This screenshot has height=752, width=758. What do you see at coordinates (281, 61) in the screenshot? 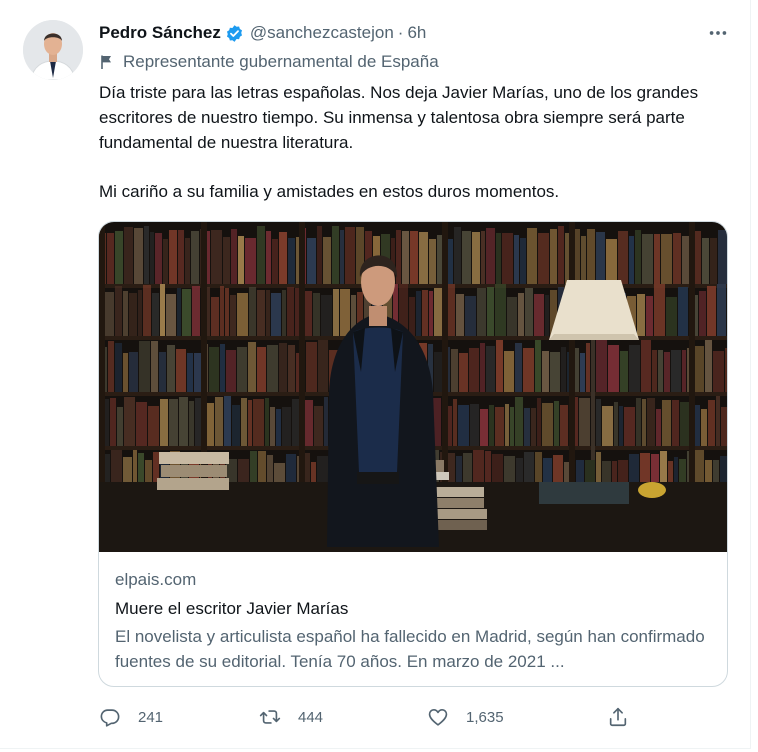
I see `government-label-text: Representante gubernamental de España` at bounding box center [281, 61].